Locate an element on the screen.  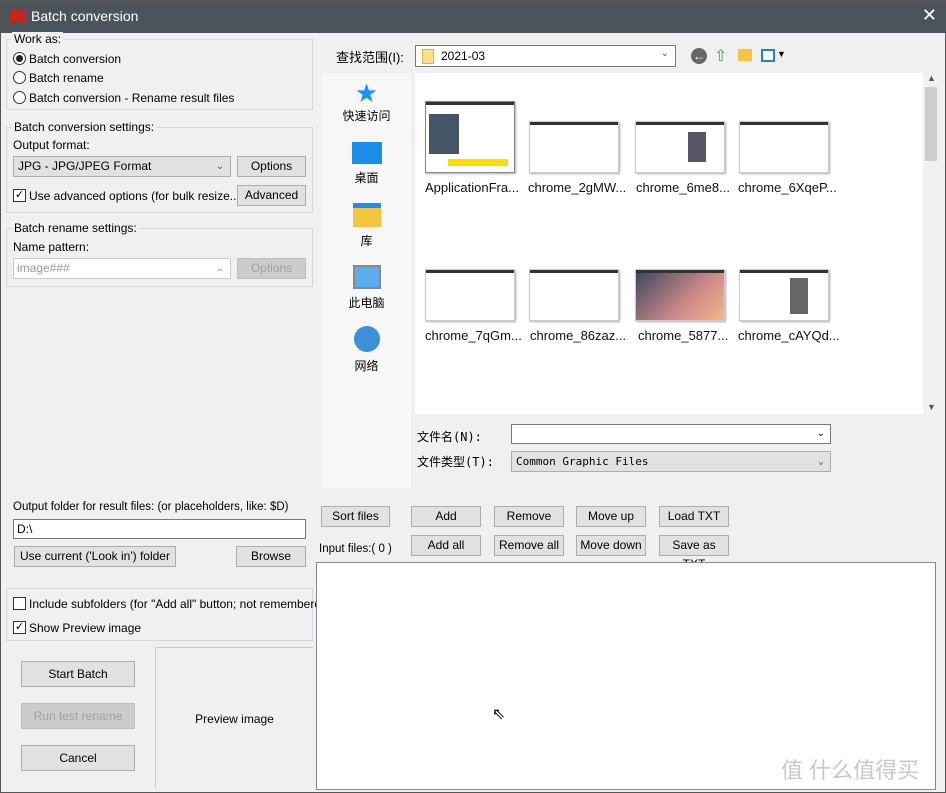
computer-icon is located at coordinates (366, 277).